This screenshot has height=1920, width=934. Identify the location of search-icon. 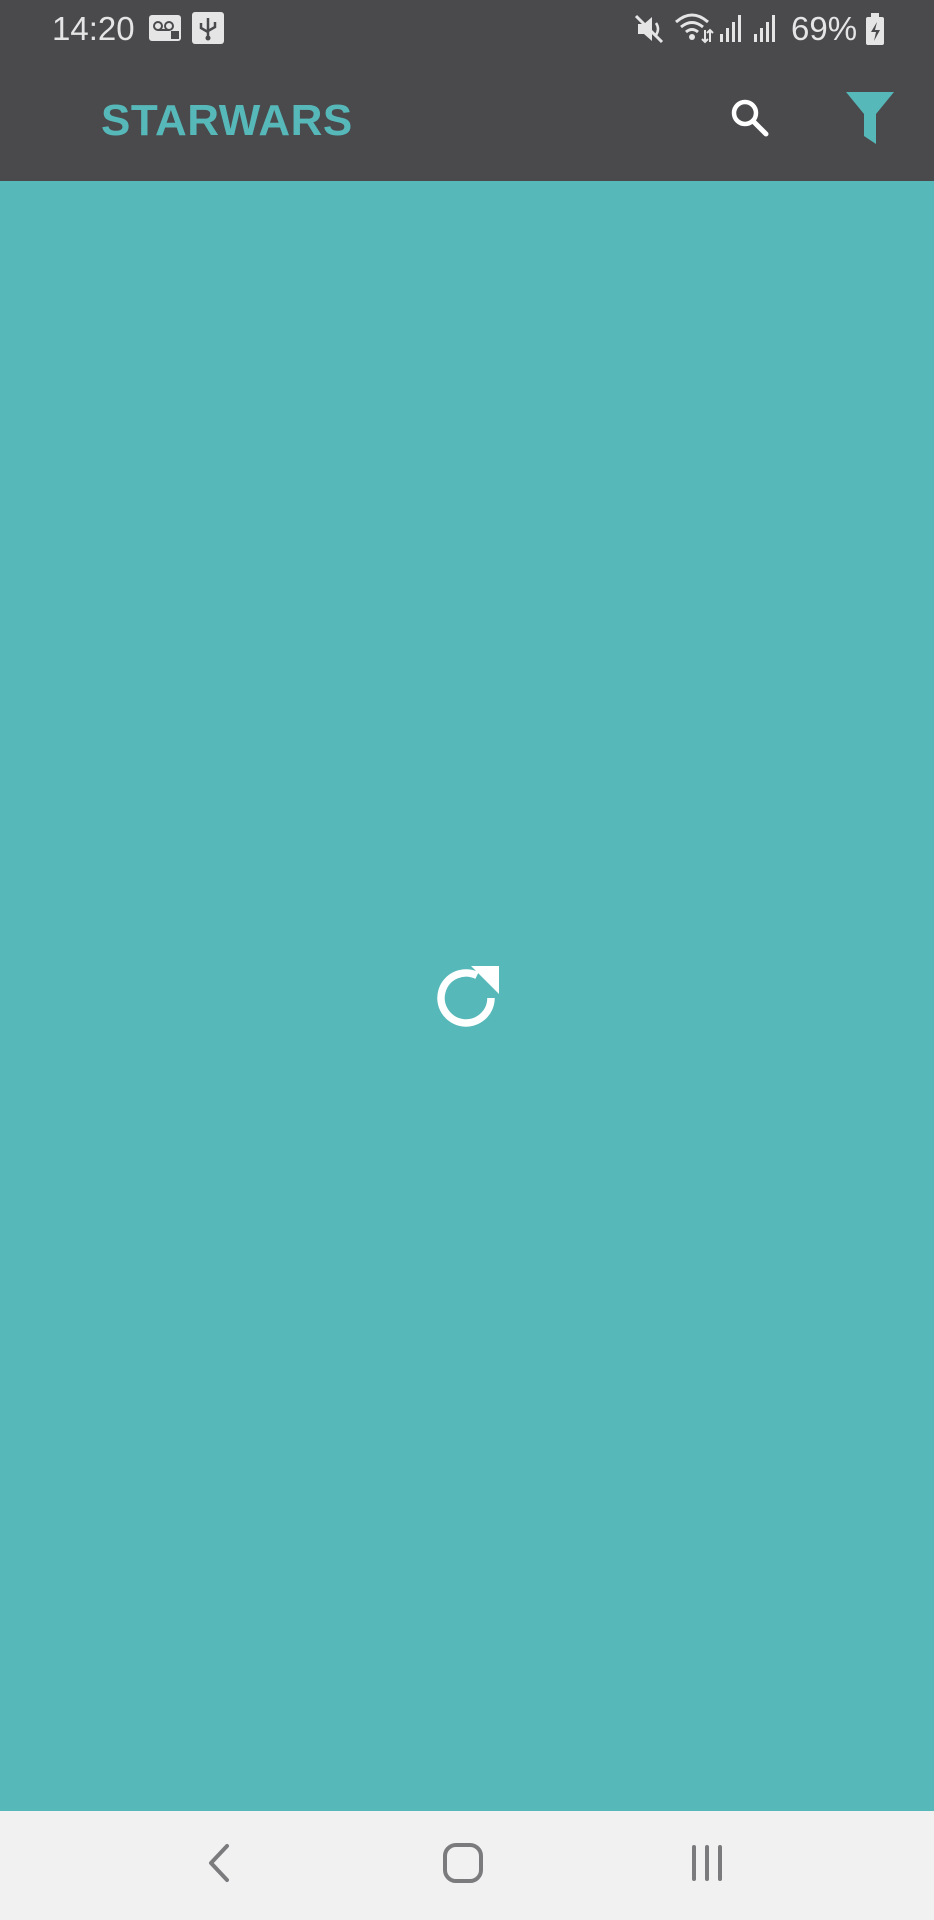
(750, 120).